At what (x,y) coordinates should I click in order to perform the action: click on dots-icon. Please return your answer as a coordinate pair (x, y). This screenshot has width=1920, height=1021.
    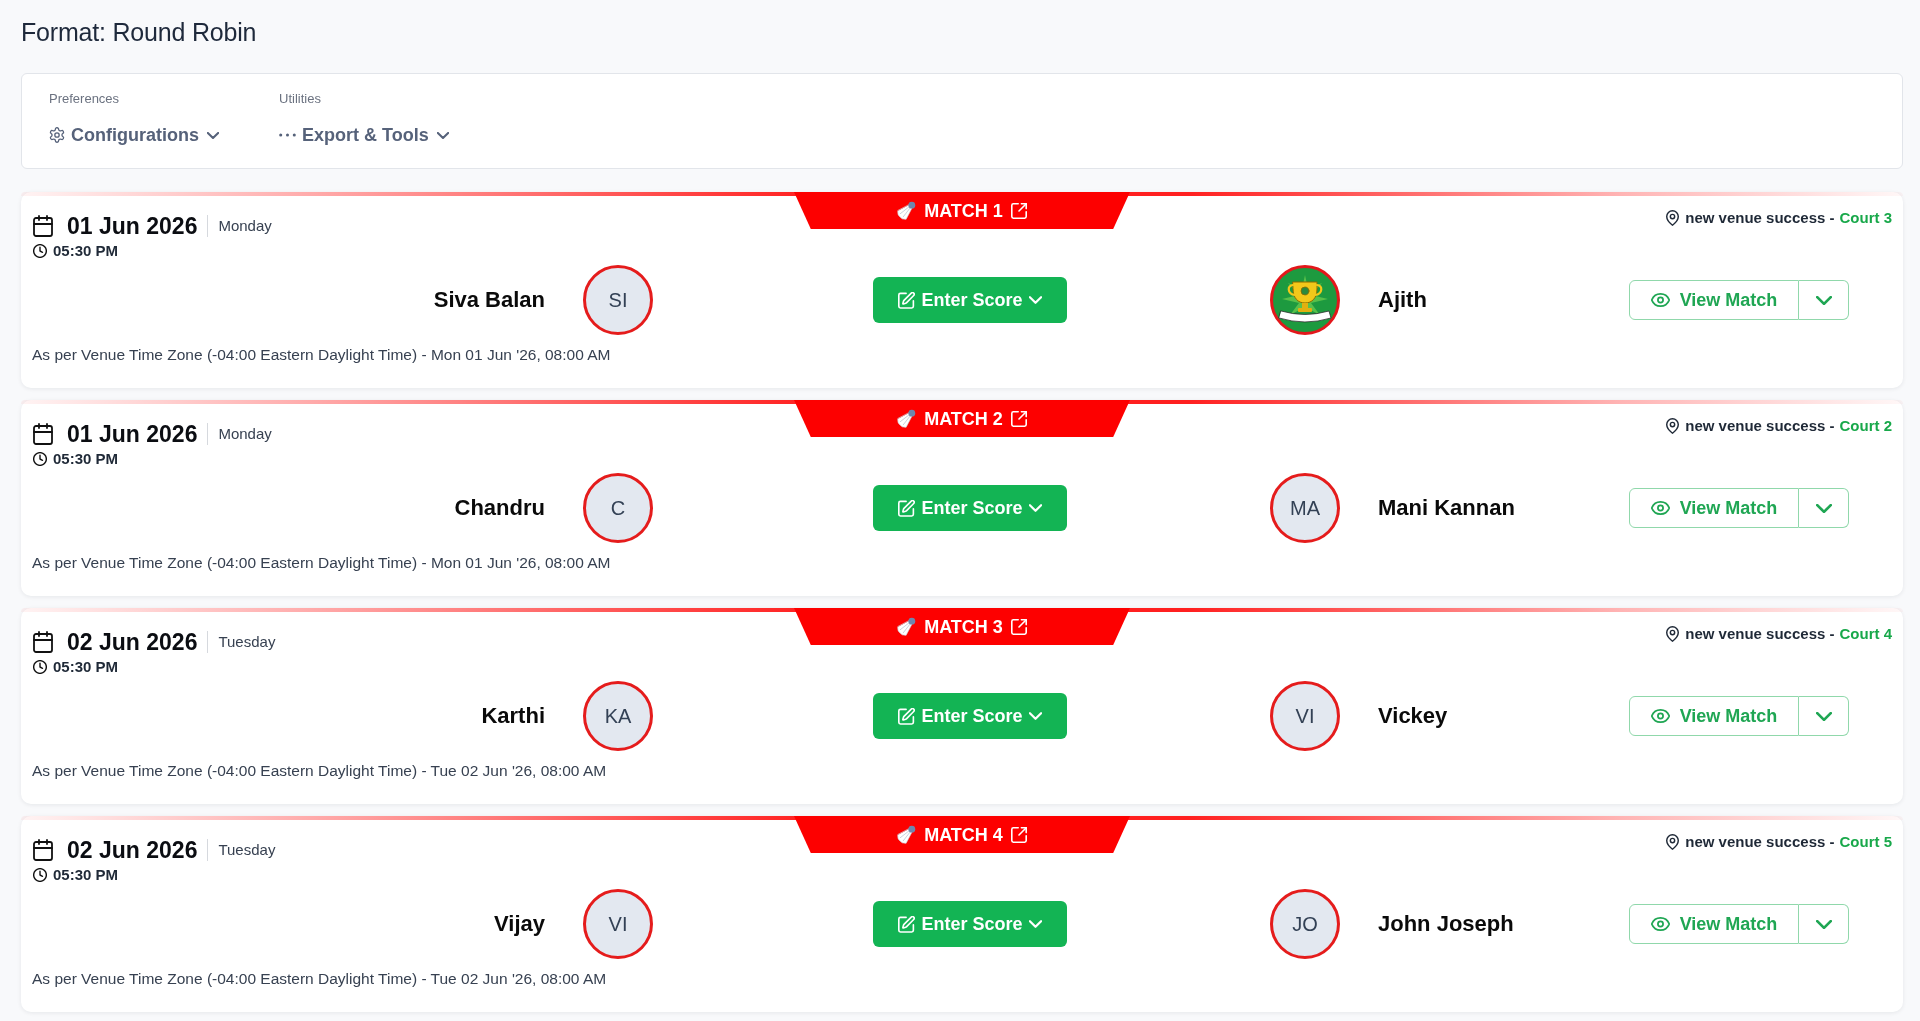
    Looking at the image, I should click on (287, 135).